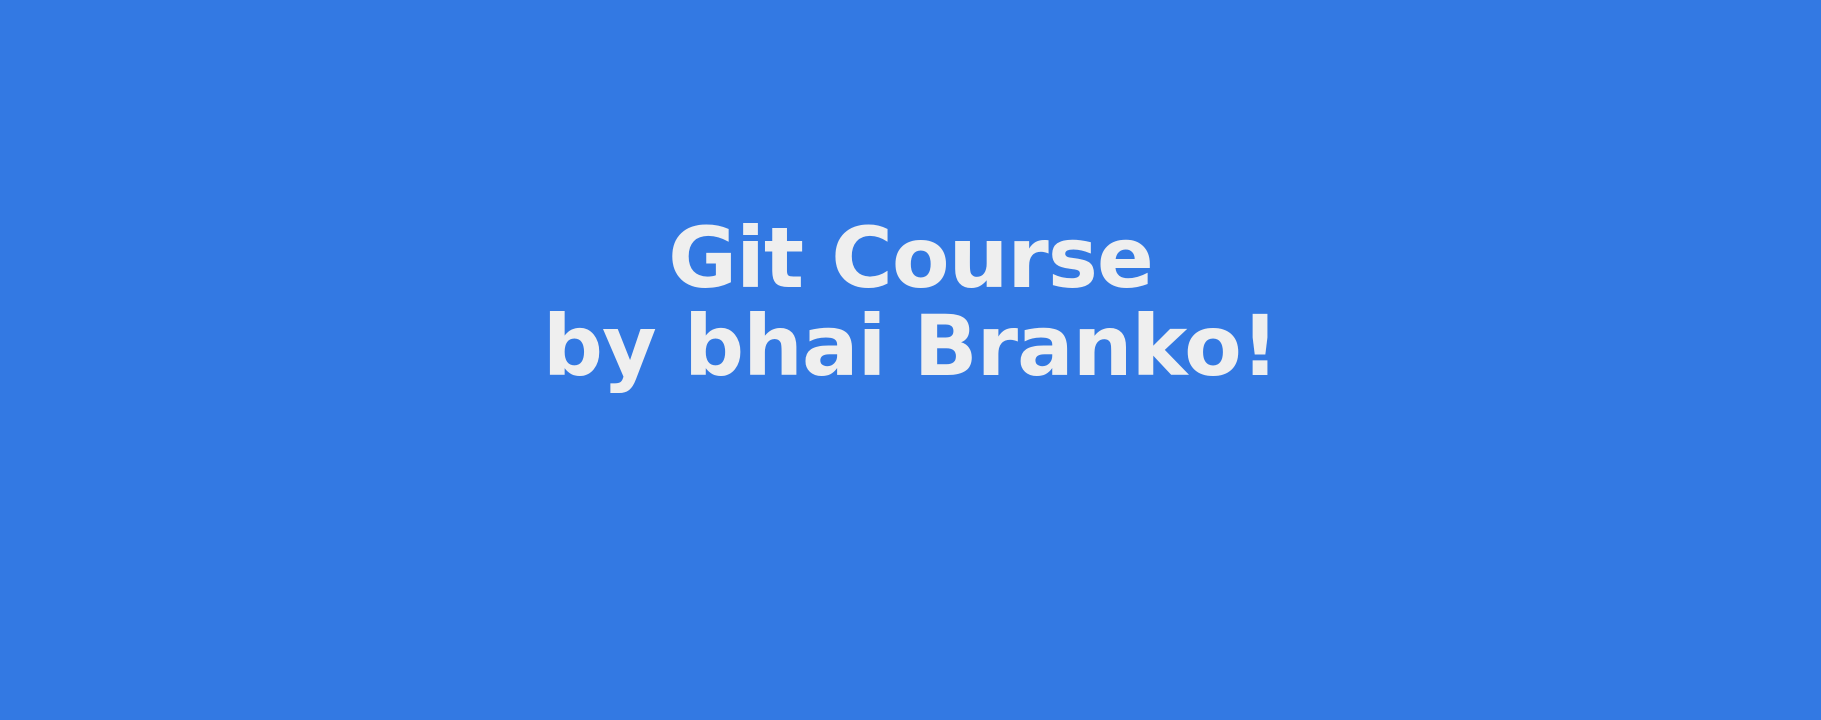  Describe the element at coordinates (910, 346) in the screenshot. I see `title-line-2: by bhai Branko!` at that location.